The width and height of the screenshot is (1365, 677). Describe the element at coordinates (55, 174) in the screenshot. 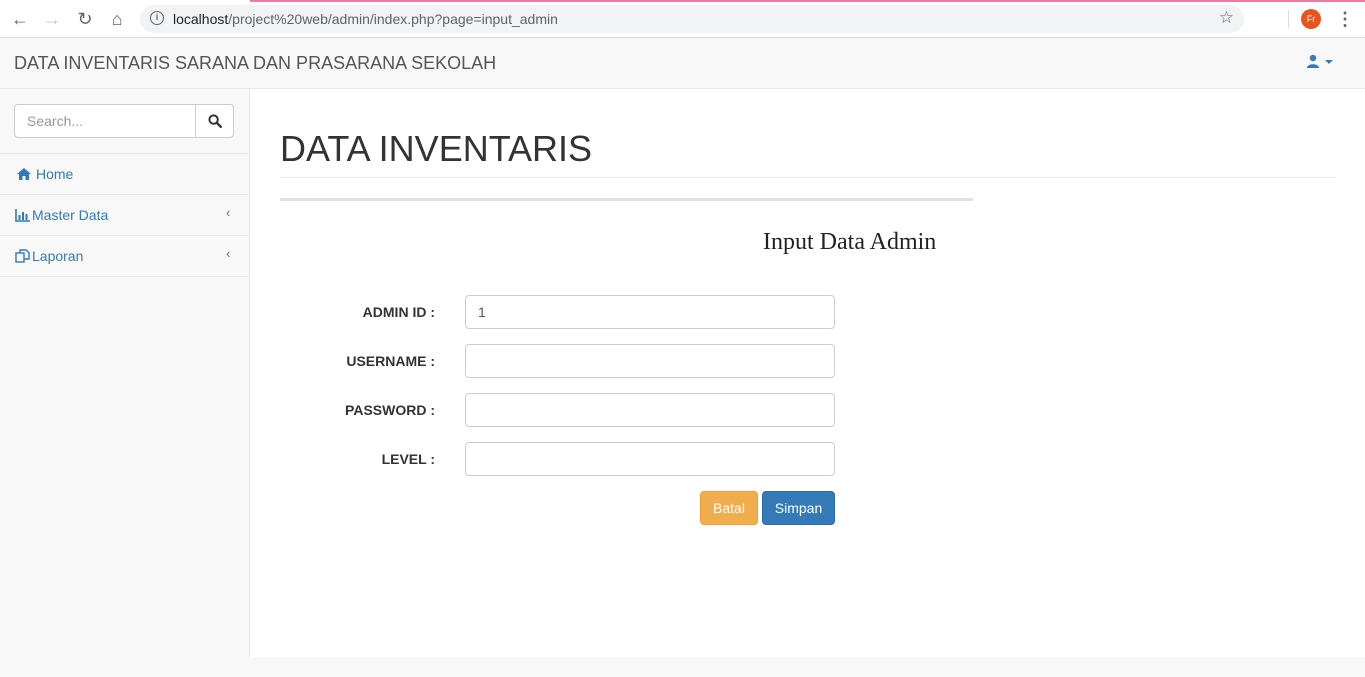

I see `sidebar-item-label: Home` at that location.